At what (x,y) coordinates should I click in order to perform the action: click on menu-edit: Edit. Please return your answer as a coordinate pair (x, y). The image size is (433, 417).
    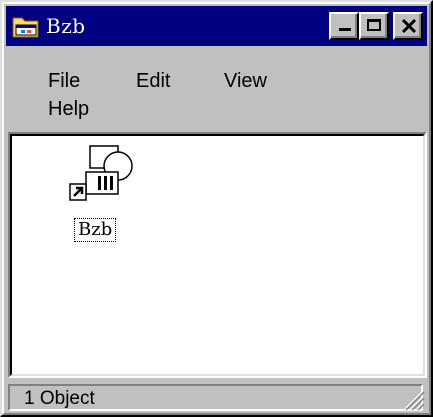
    Looking at the image, I should click on (153, 81).